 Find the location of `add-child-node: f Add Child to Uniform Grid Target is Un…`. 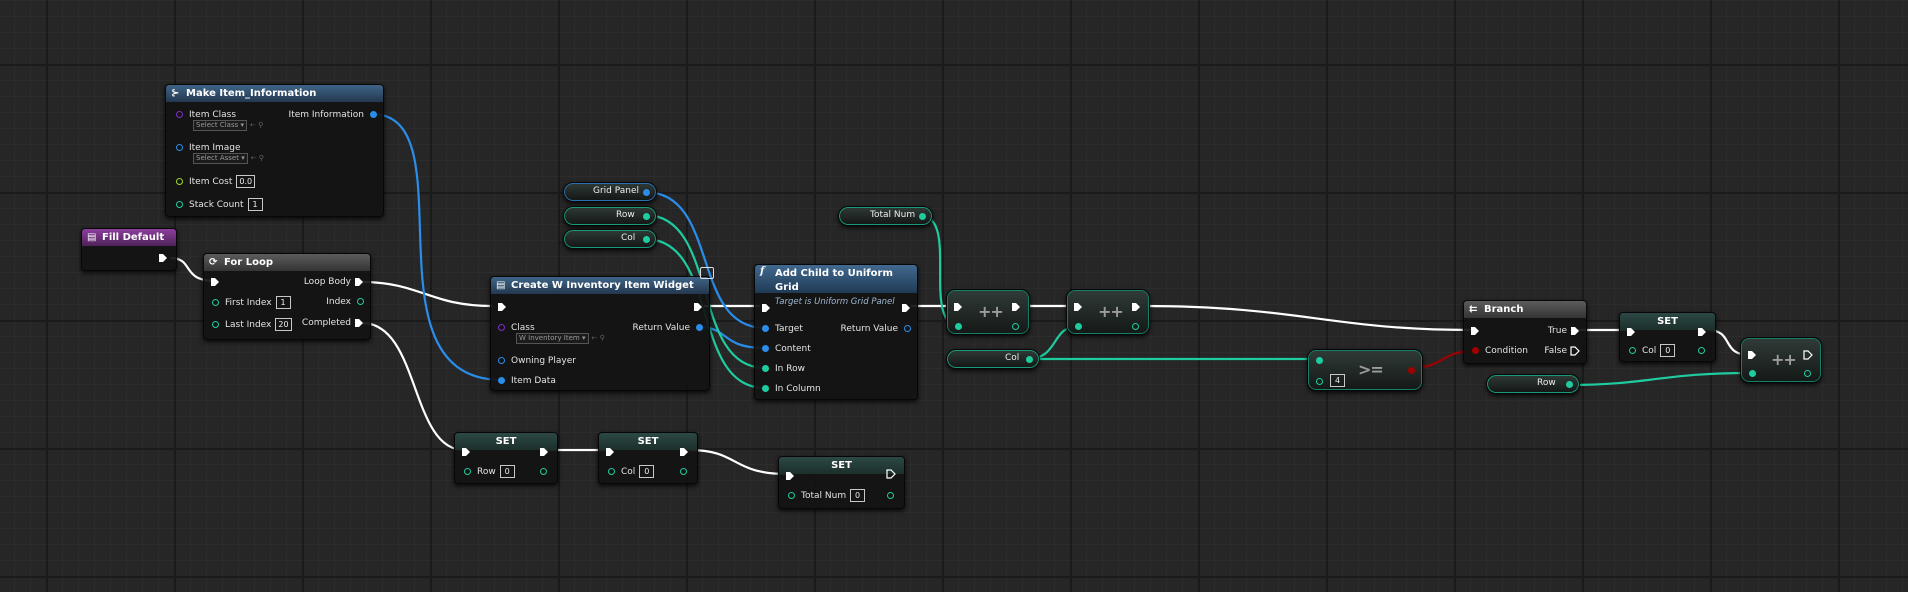

add-child-node: f Add Child to Uniform Grid Target is Un… is located at coordinates (836, 332).